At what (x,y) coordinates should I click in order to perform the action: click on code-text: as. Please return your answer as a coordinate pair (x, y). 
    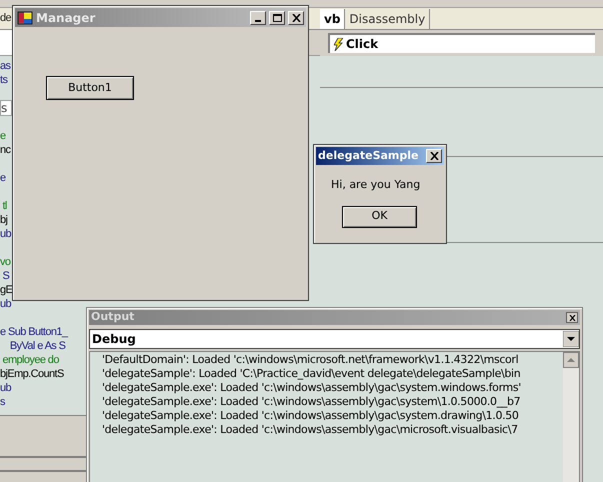
    Looking at the image, I should click on (5, 66).